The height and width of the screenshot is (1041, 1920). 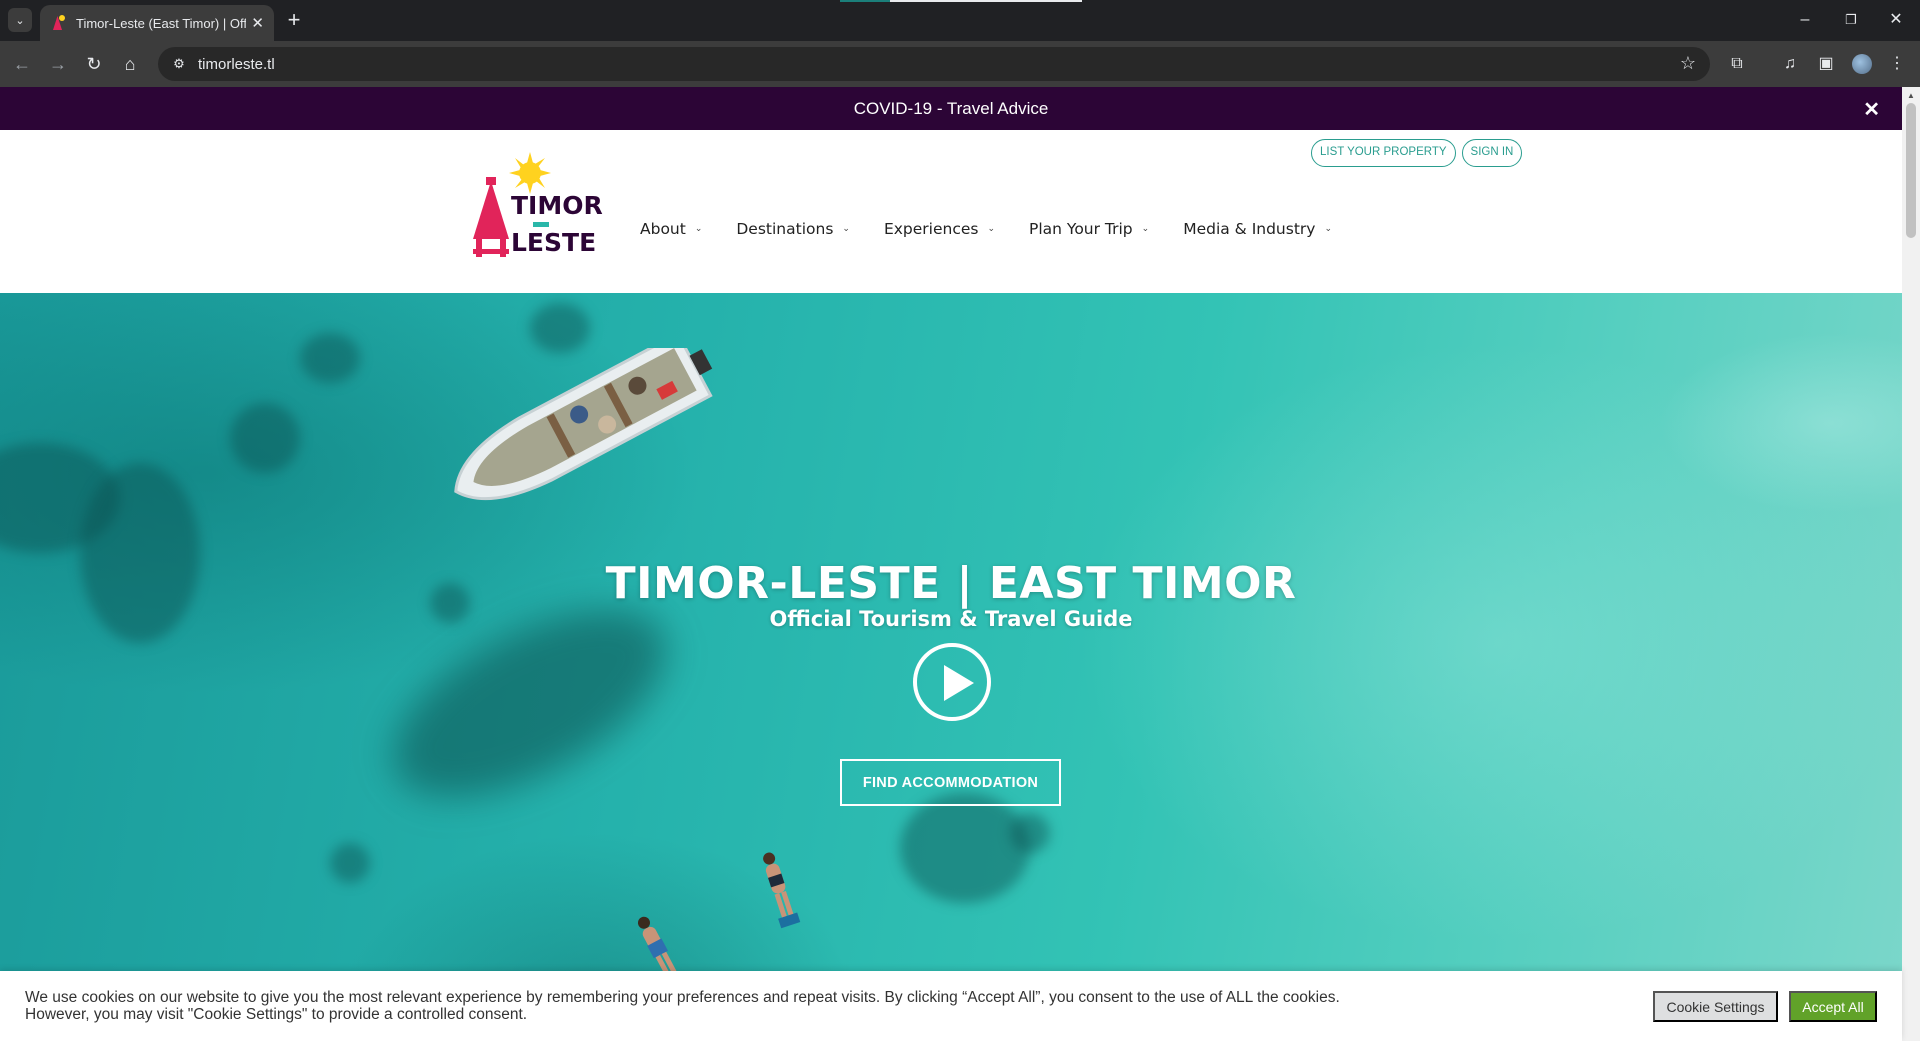 I want to click on nav-item-experiences: Experiences ⌄, so click(x=939, y=229).